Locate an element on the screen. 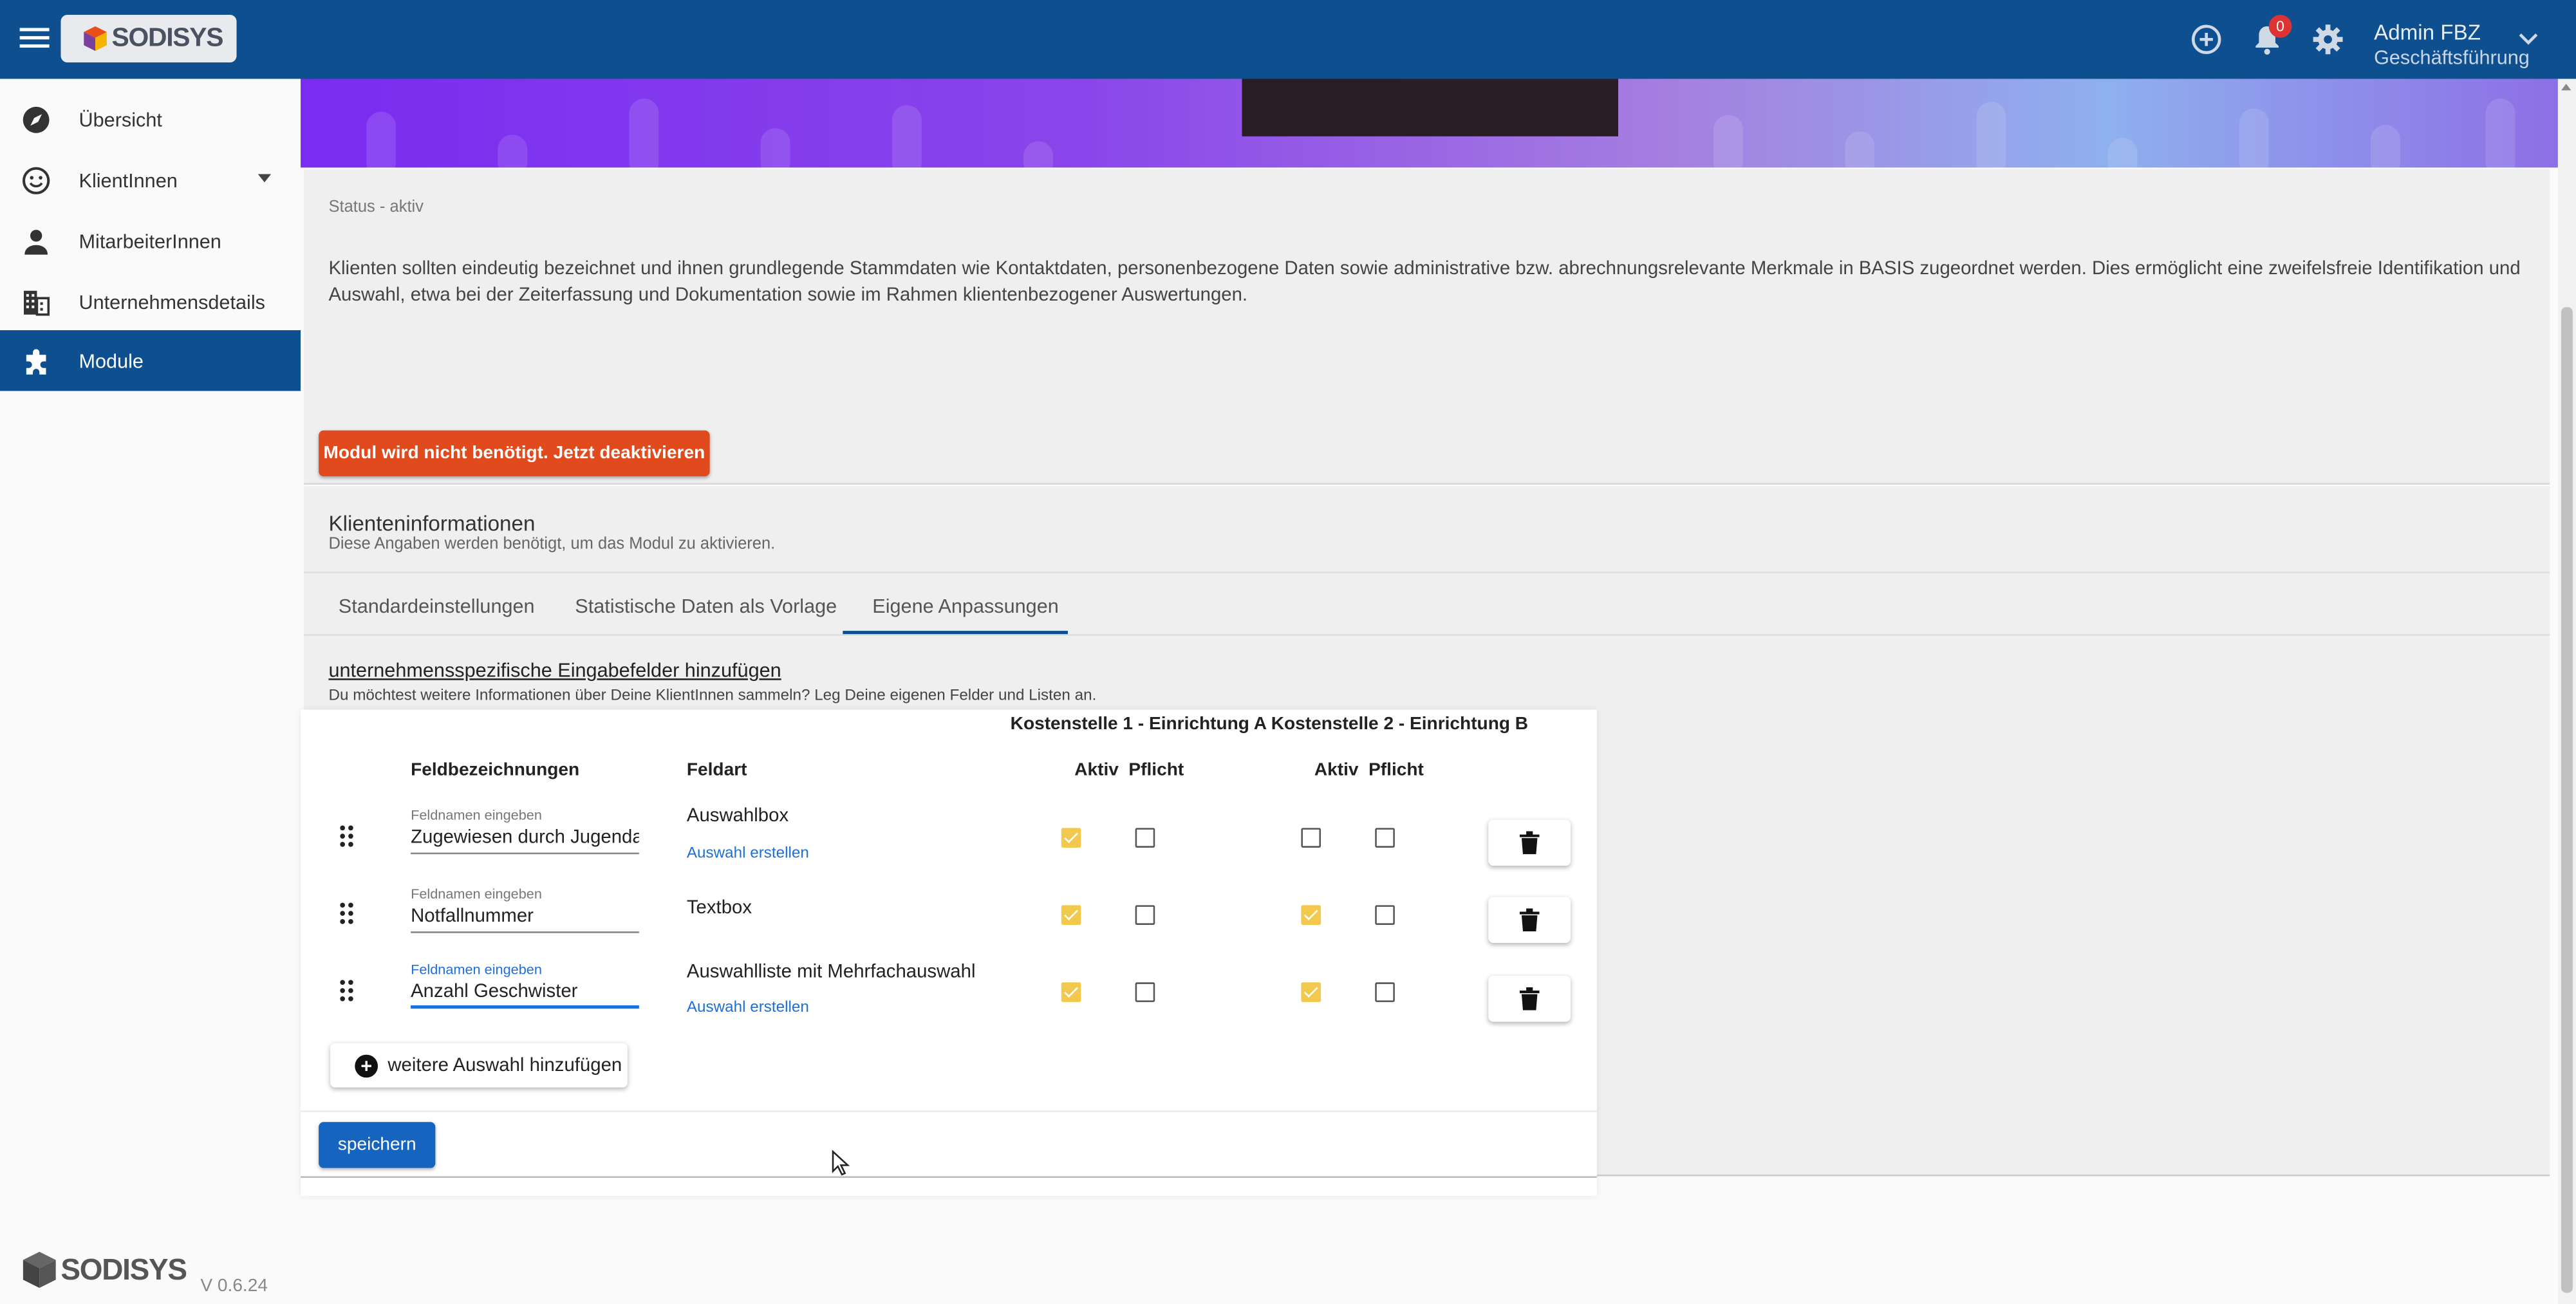 The height and width of the screenshot is (1304, 2576). sidebar-item-label: KlientInnen is located at coordinates (128, 180).